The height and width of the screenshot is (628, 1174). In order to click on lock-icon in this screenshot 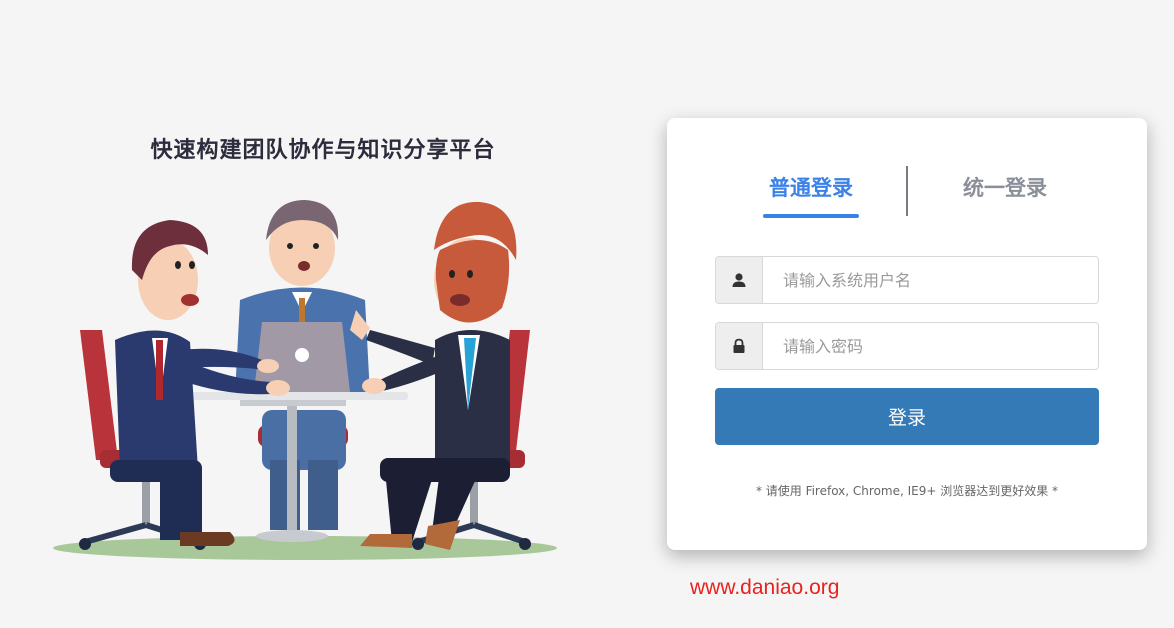, I will do `click(739, 346)`.